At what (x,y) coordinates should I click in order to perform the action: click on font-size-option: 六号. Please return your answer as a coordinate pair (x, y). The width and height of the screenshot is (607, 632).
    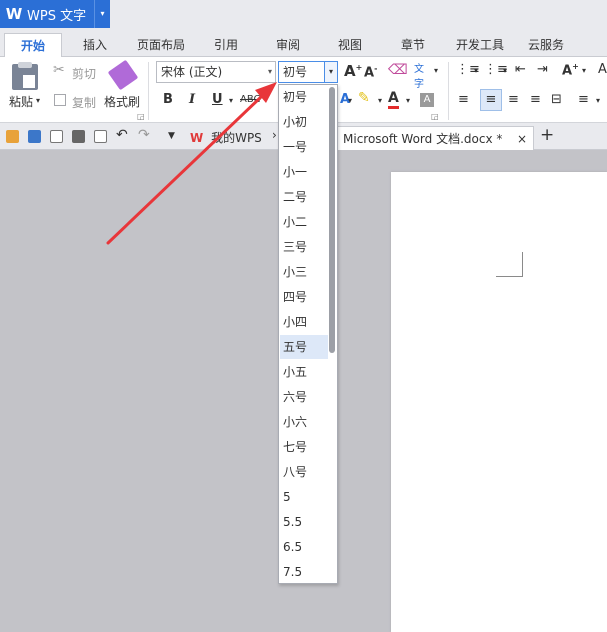
    Looking at the image, I should click on (304, 397).